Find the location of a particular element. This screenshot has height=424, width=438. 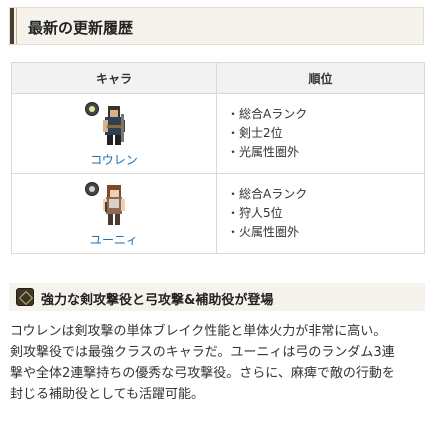

table-header-row: キャラ 順位 is located at coordinates (218, 78).